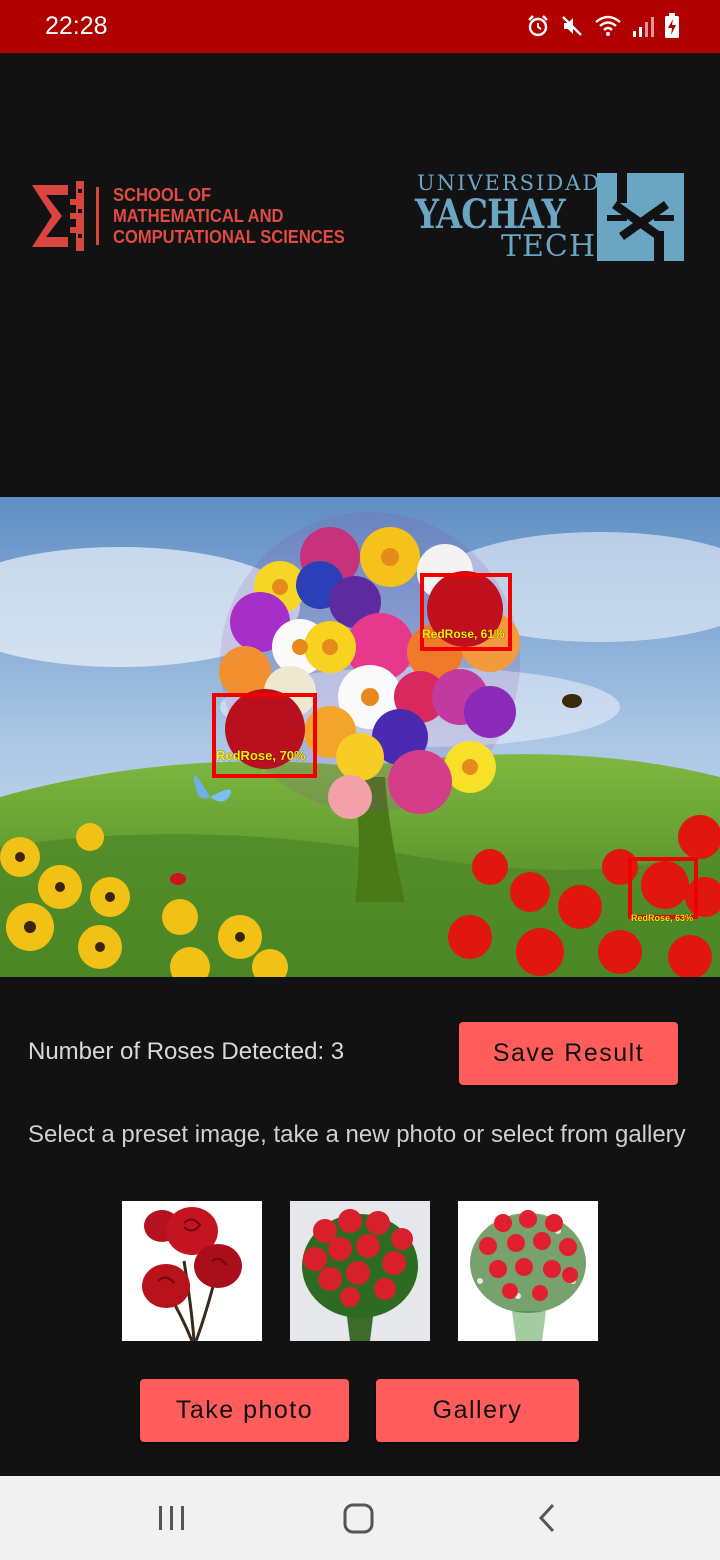 This screenshot has width=720, height=1560. What do you see at coordinates (672, 25) in the screenshot?
I see `battery-charging-icon` at bounding box center [672, 25].